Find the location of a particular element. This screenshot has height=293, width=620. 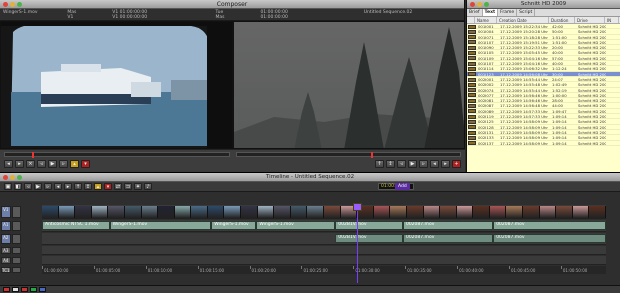

composer-titlebar: Composer is located at coordinates (232, 4).